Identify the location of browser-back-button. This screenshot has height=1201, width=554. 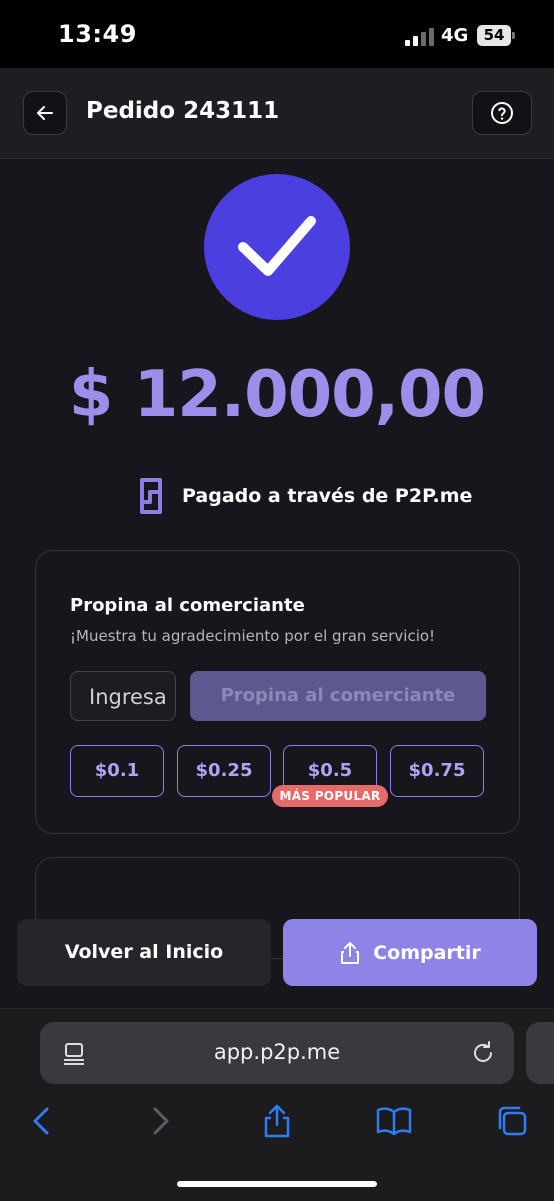
(41, 1121).